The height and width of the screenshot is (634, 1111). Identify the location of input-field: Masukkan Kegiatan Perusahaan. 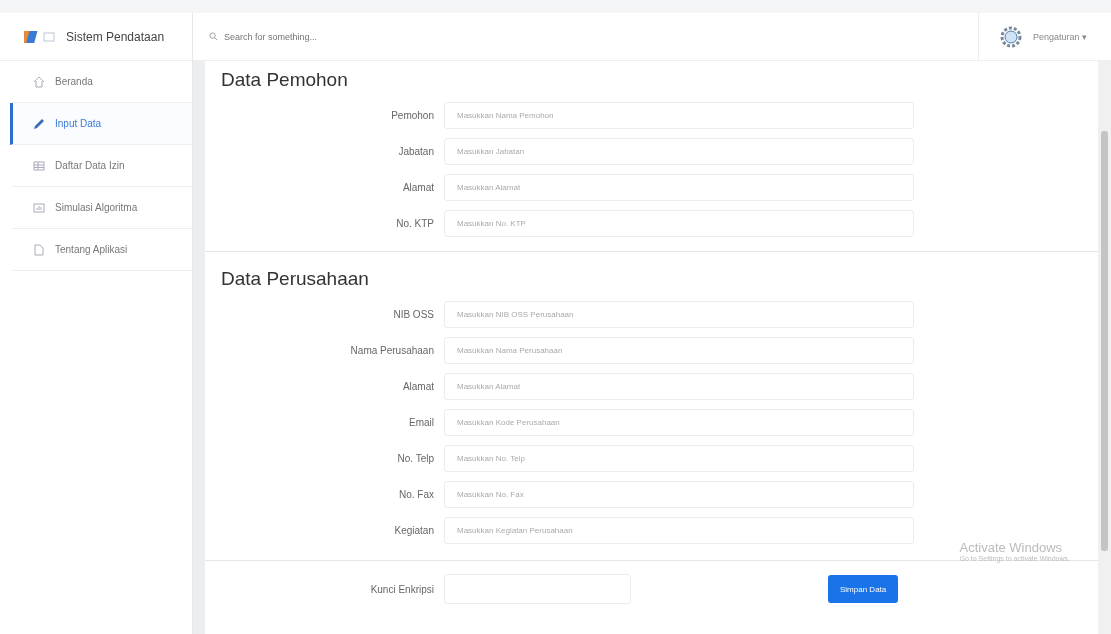
(679, 530).